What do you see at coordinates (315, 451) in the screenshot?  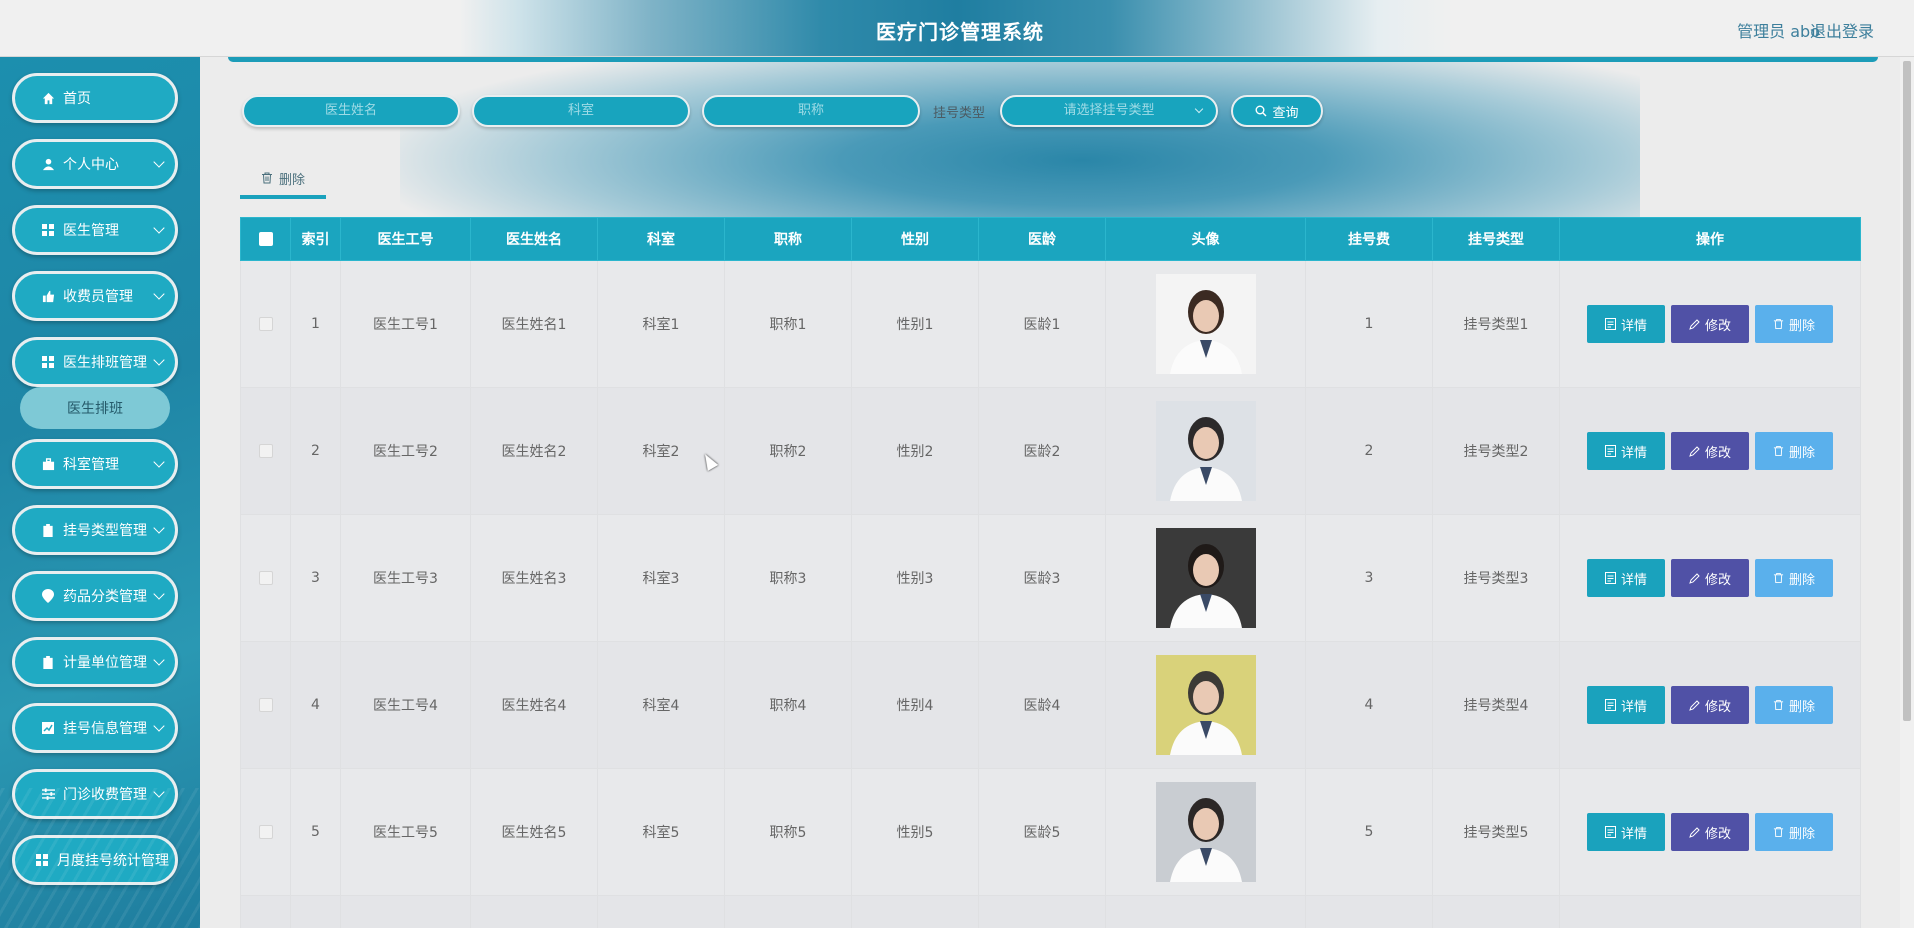 I see `cell-index: 2` at bounding box center [315, 451].